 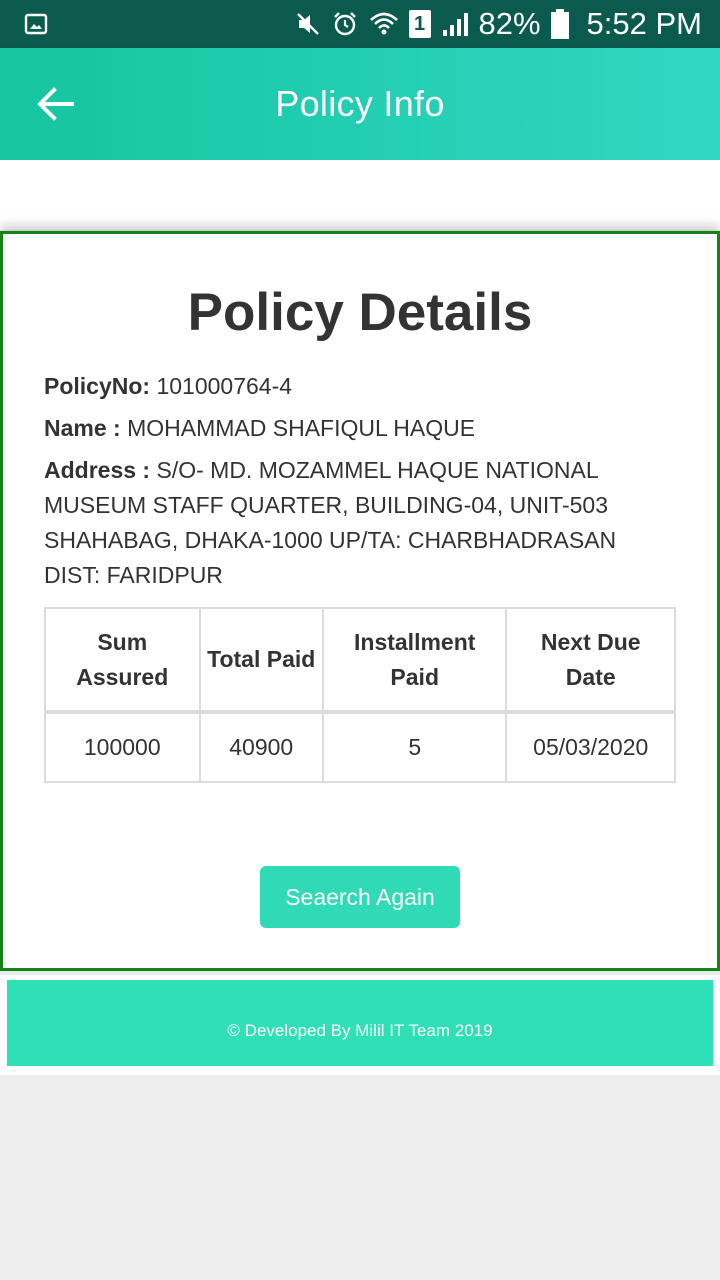 I want to click on battery-icon, so click(x=559, y=24).